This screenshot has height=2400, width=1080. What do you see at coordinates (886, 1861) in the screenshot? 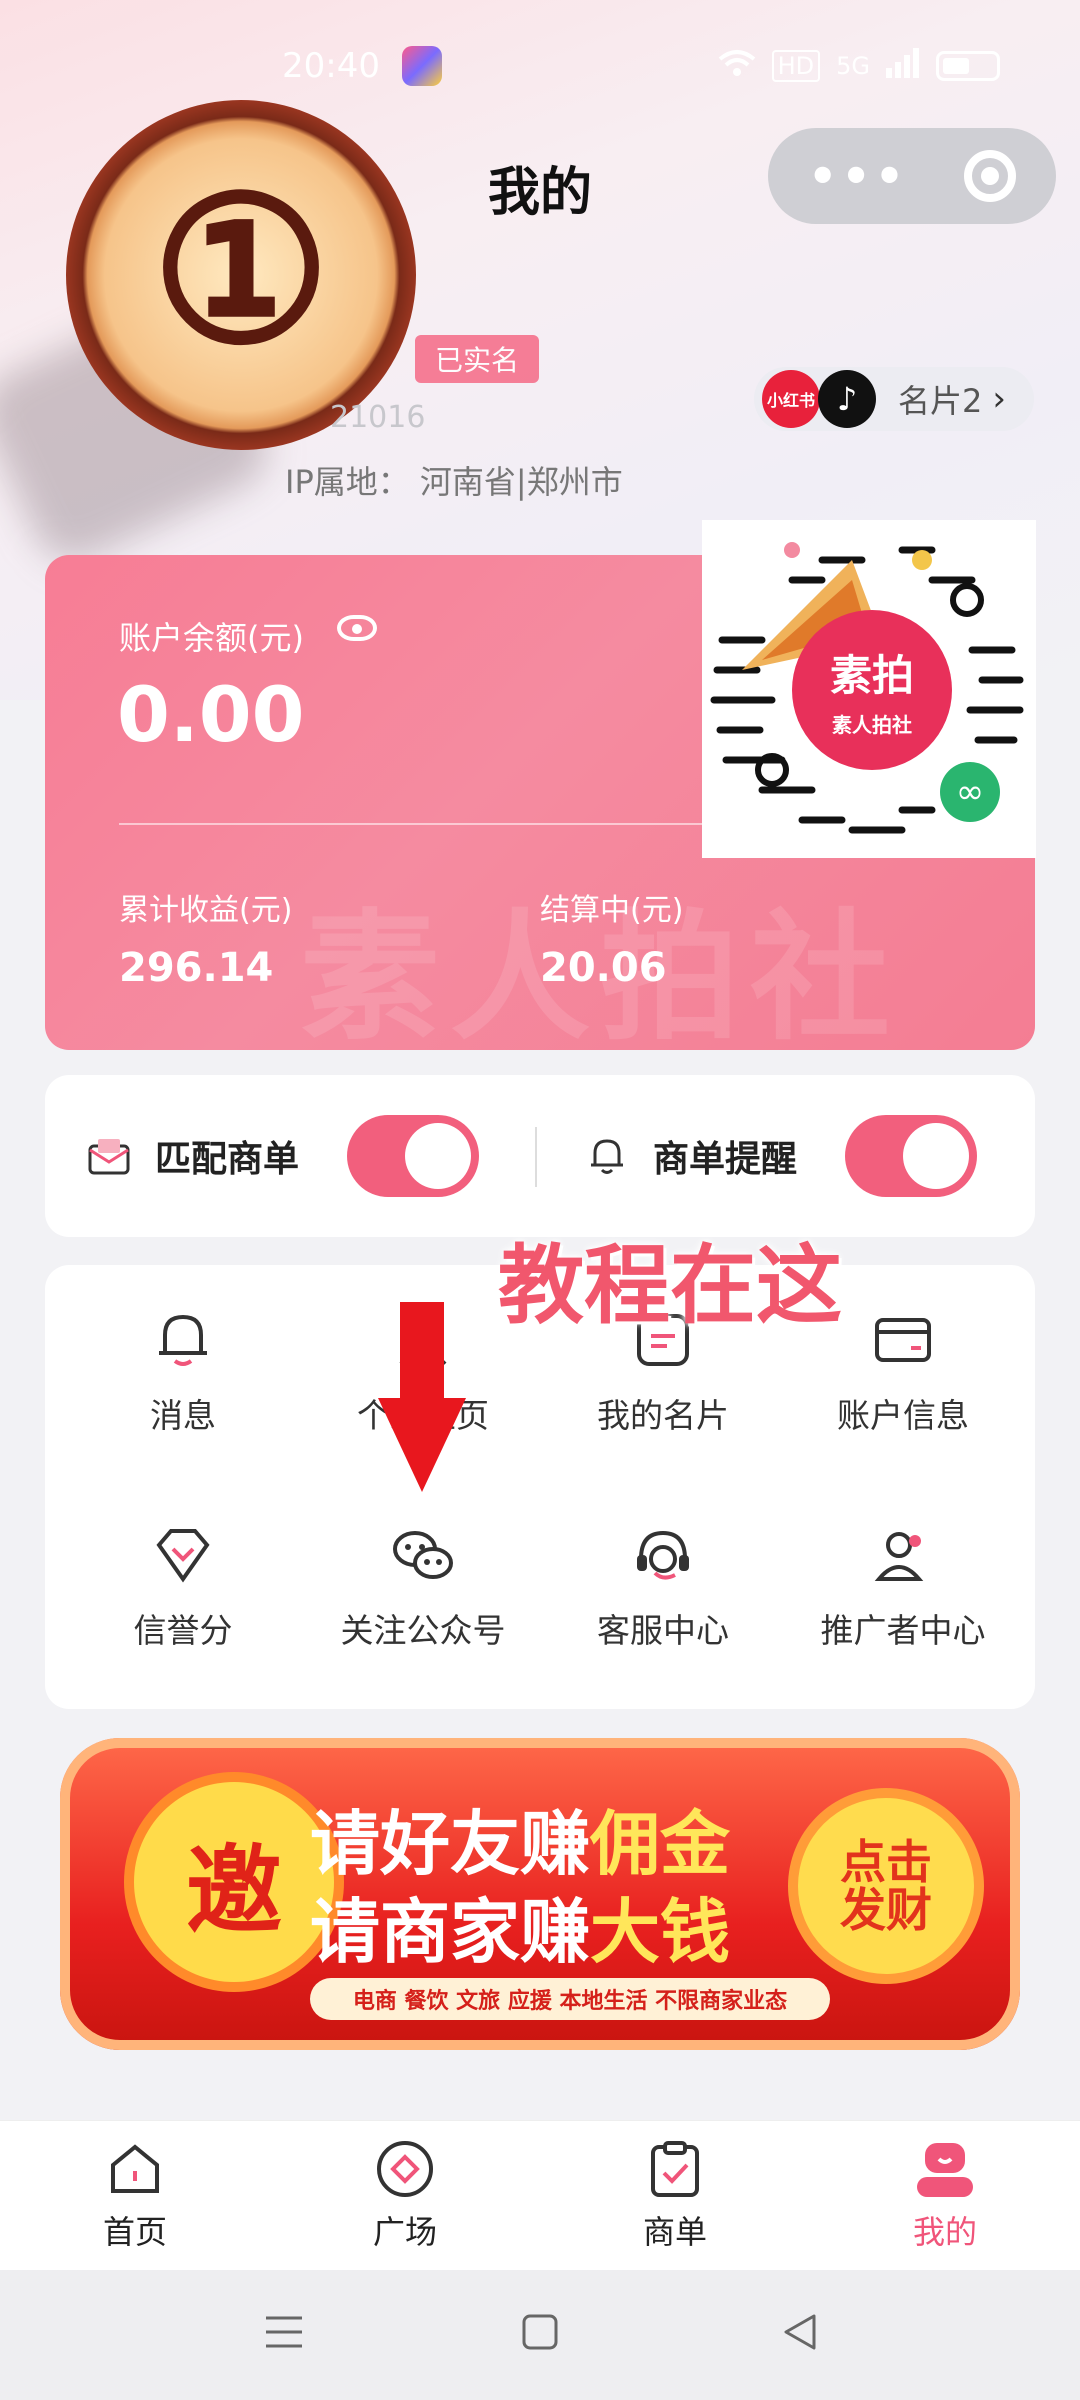
I see `banner-cta-line-1: 点击` at bounding box center [886, 1861].